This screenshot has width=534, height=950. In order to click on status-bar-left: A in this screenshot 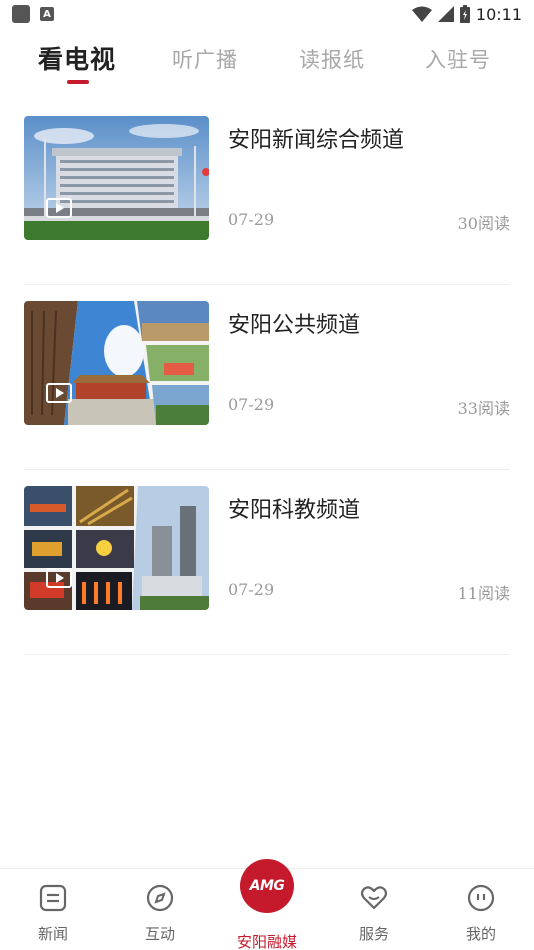, I will do `click(33, 14)`.